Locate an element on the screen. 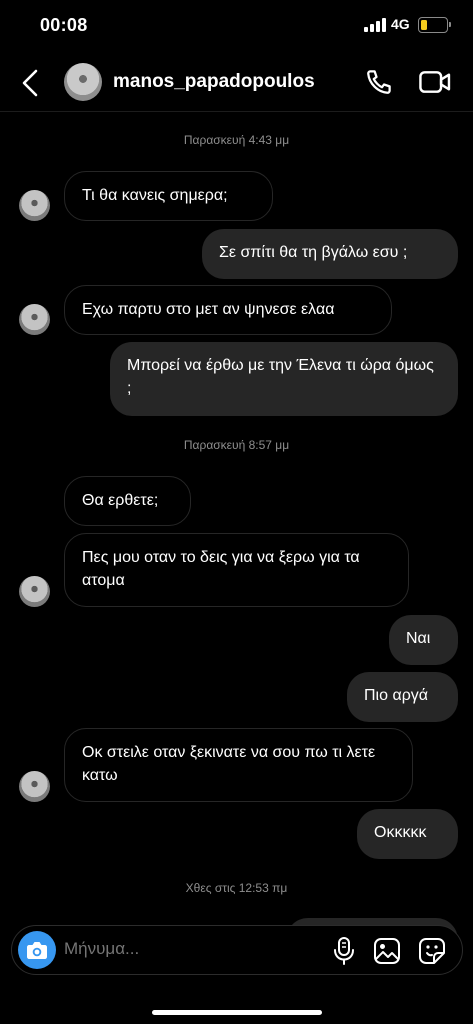  camera-icon is located at coordinates (37, 950).